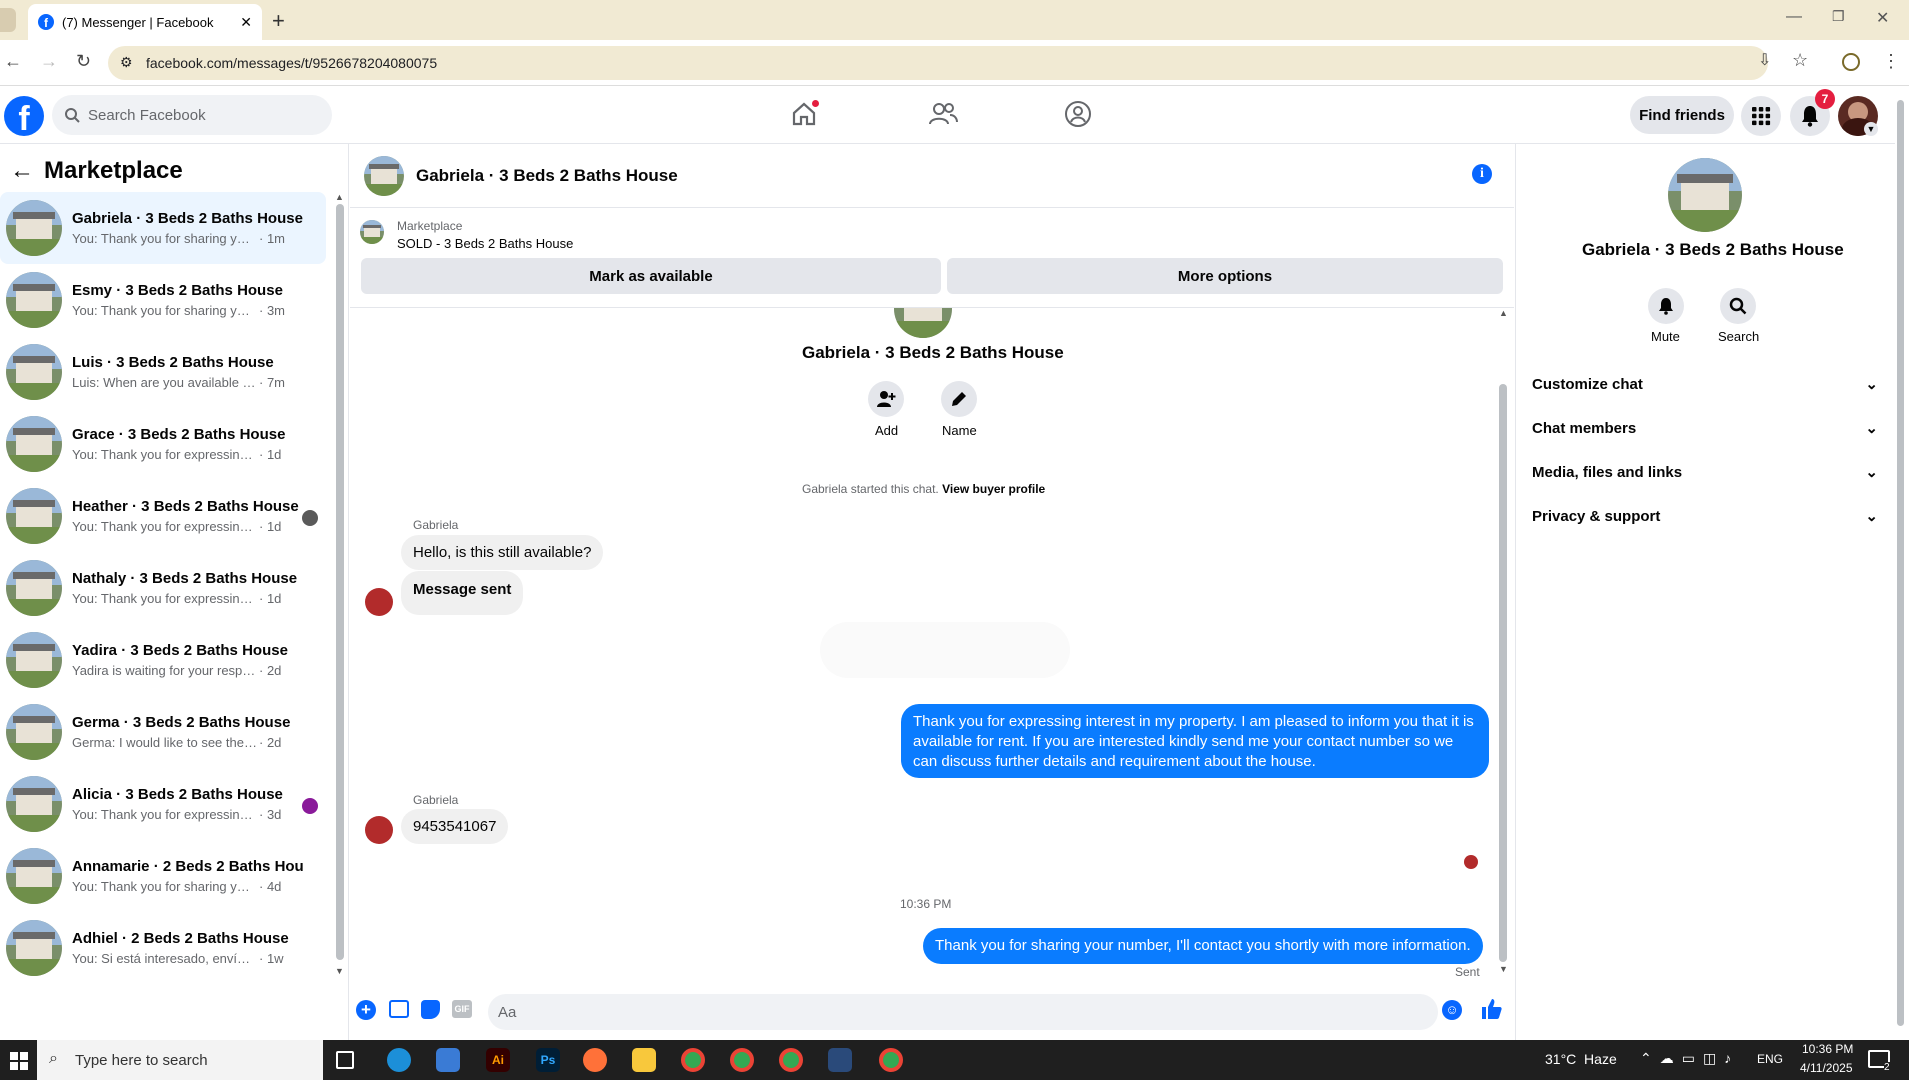 This screenshot has width=1909, height=1080. What do you see at coordinates (1891, 61) in the screenshot?
I see `menu-kebab-icon: ⋮` at bounding box center [1891, 61].